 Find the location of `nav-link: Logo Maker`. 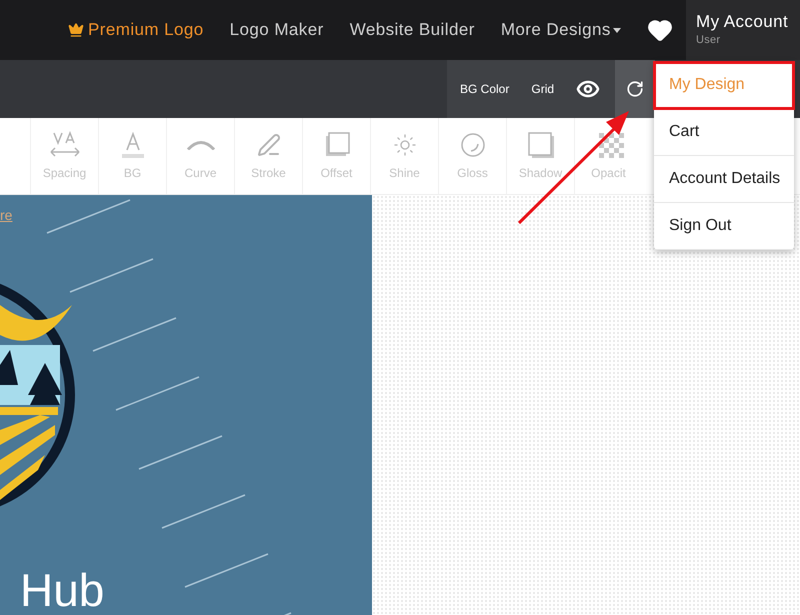

nav-link: Logo Maker is located at coordinates (277, 30).